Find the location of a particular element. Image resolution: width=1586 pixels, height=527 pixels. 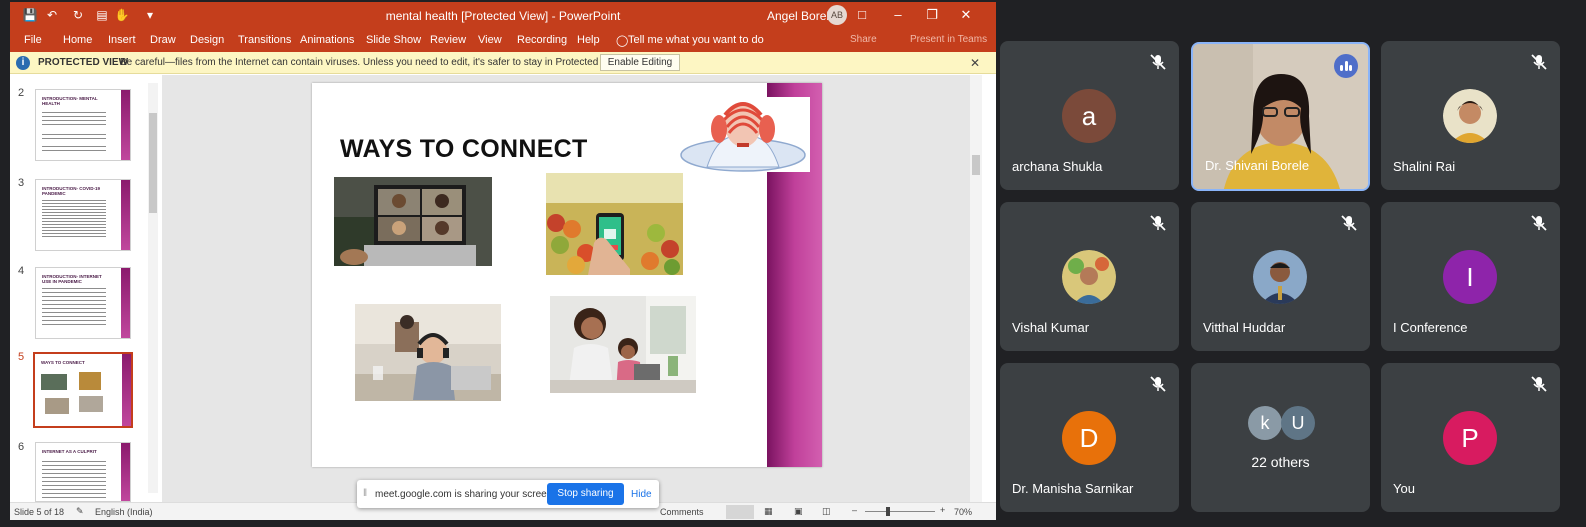

zoom-slider-handle is located at coordinates (888, 511).